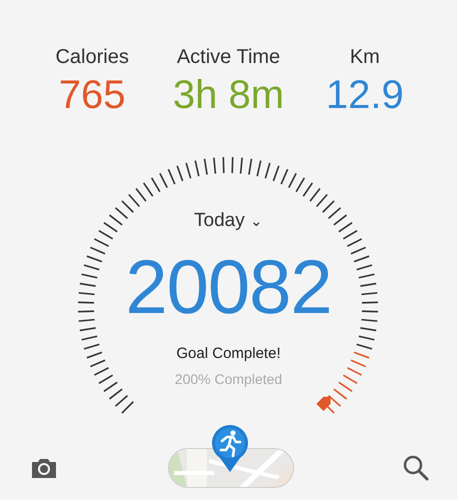  I want to click on stat-label: Calories, so click(92, 57).